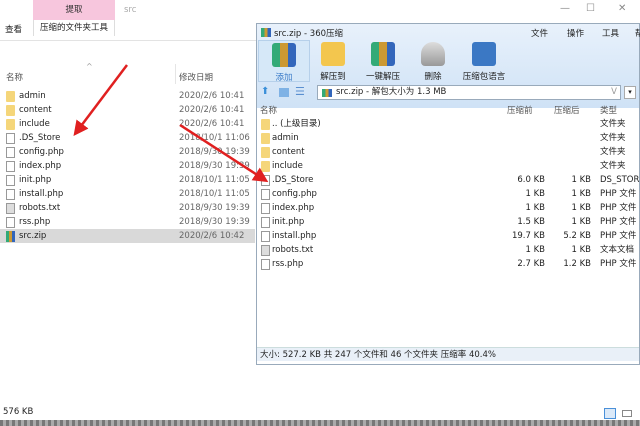 Image resolution: width=640 pixels, height=426 pixels. Describe the element at coordinates (224, 153) in the screenshot. I see `red-arrow-right` at that location.